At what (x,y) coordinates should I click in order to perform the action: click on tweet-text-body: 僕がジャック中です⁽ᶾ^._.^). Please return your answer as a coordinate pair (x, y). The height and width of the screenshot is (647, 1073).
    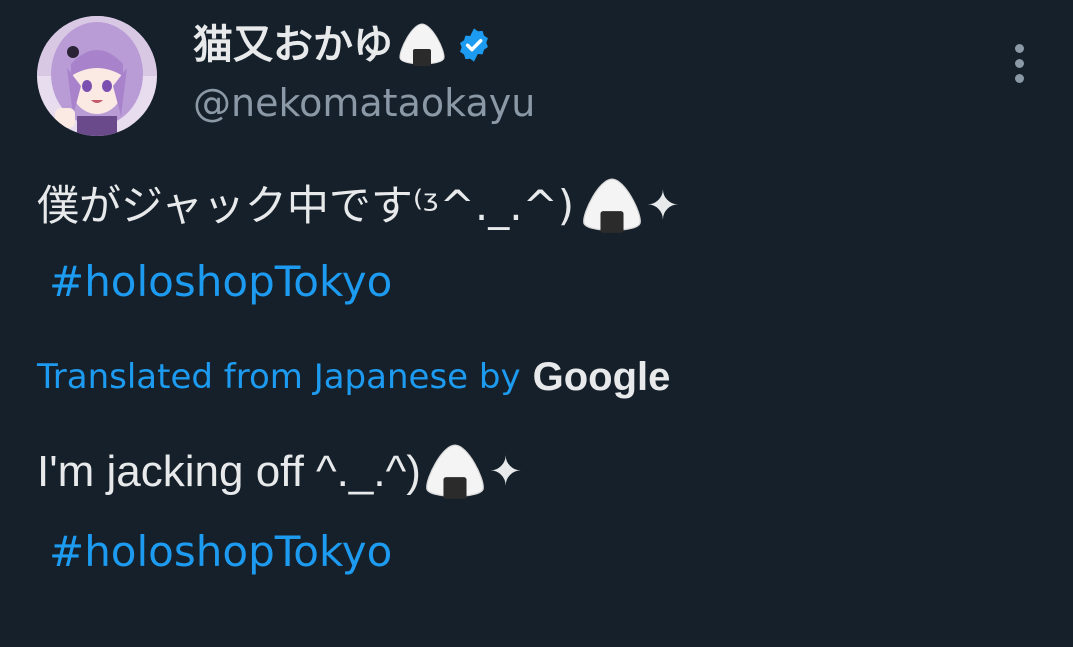
    Looking at the image, I should click on (306, 205).